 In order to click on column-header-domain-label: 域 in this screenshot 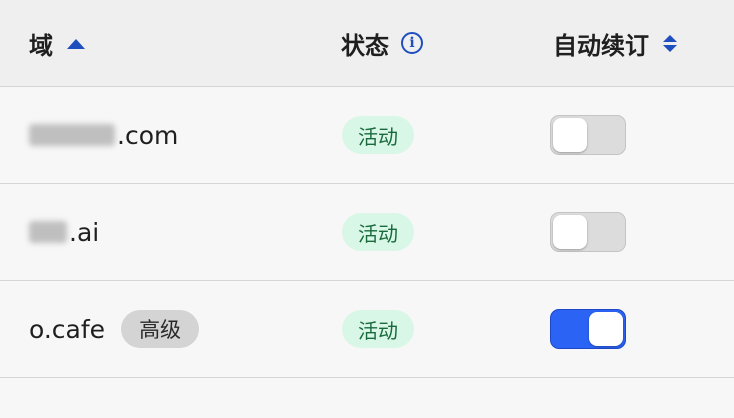, I will do `click(41, 45)`.